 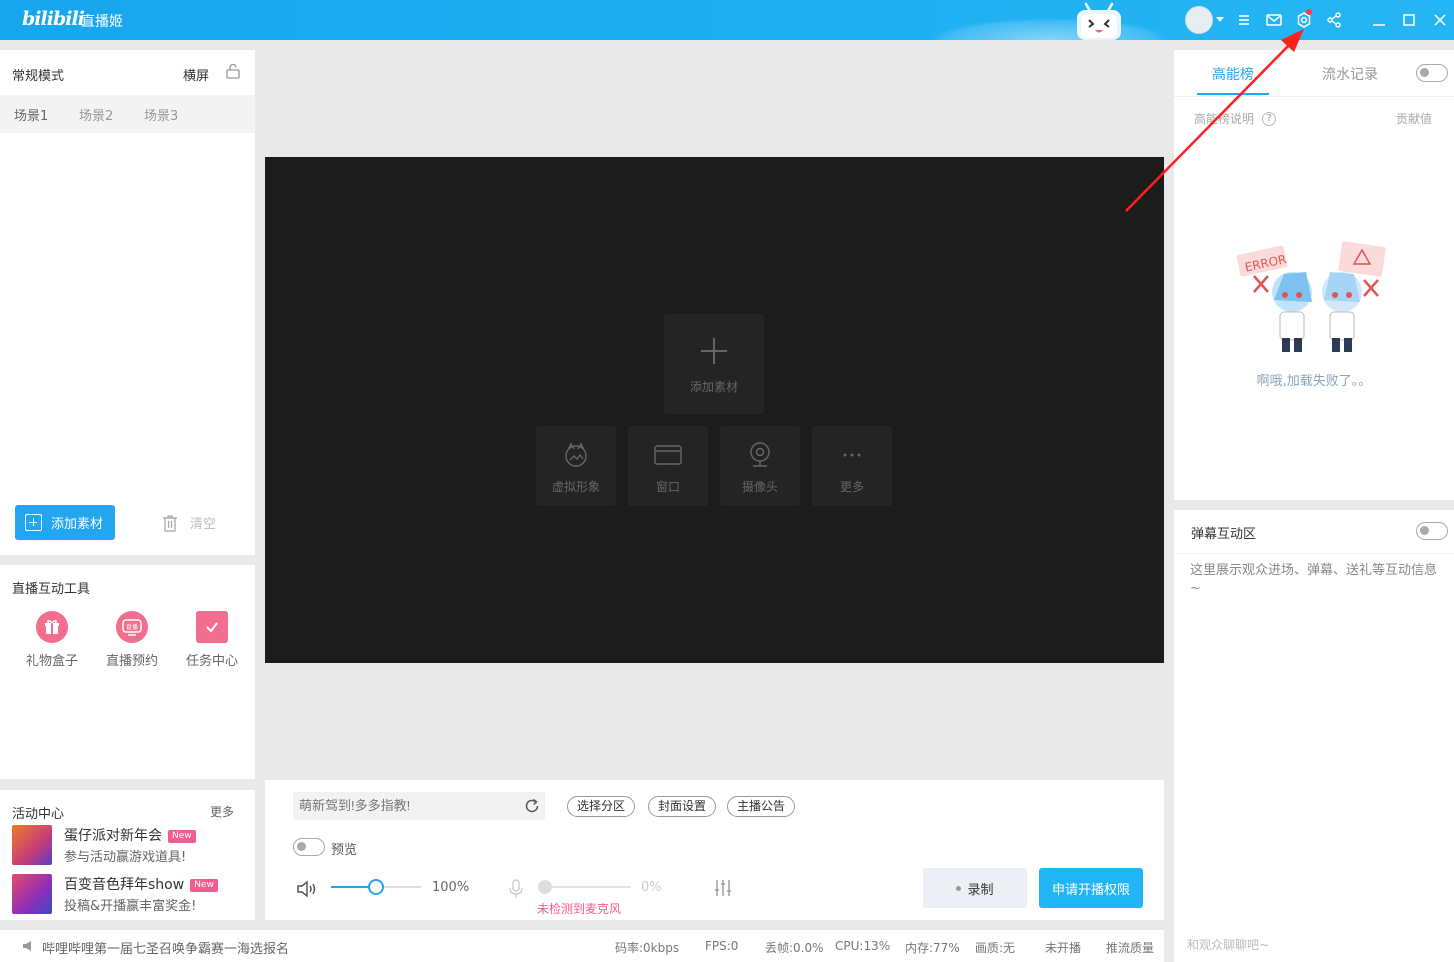 What do you see at coordinates (51, 589) in the screenshot?
I see `tools-title: 直播互动工具` at bounding box center [51, 589].